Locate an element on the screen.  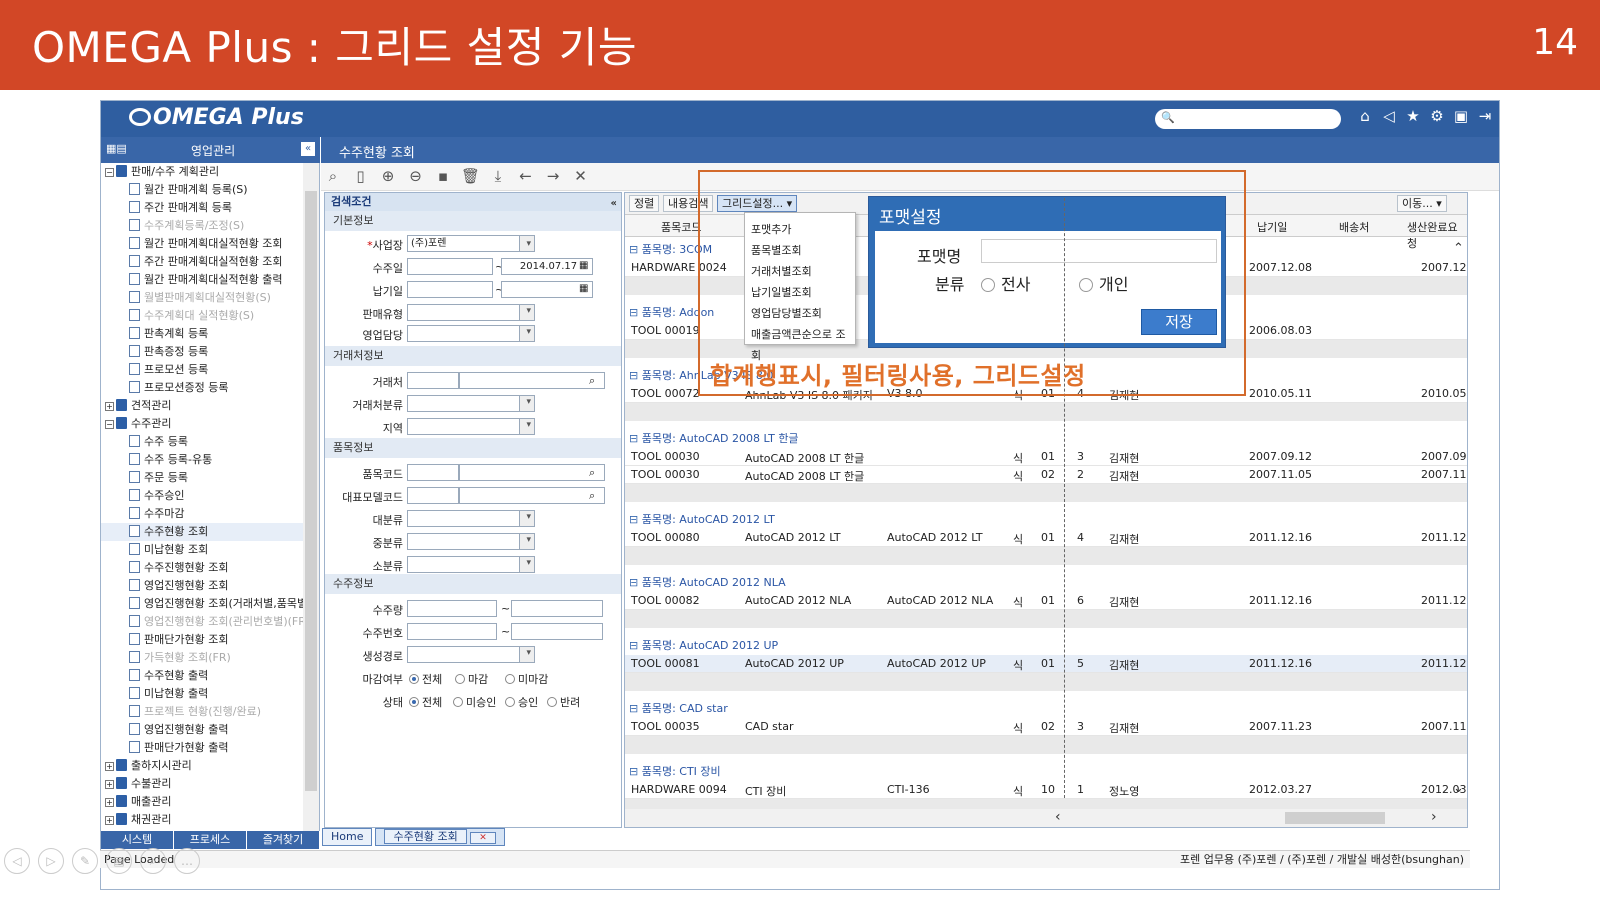
sidebar-item: 수주승인 is located at coordinates (210, 496).